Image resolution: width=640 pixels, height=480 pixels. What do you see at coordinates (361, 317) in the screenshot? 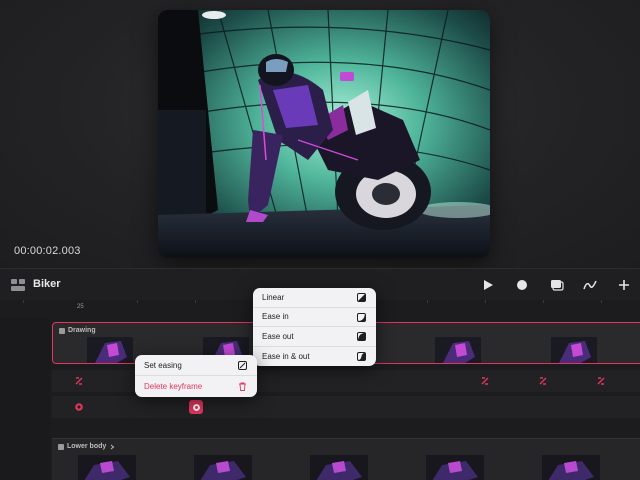
I see `ease-in-curve-icon` at bounding box center [361, 317].